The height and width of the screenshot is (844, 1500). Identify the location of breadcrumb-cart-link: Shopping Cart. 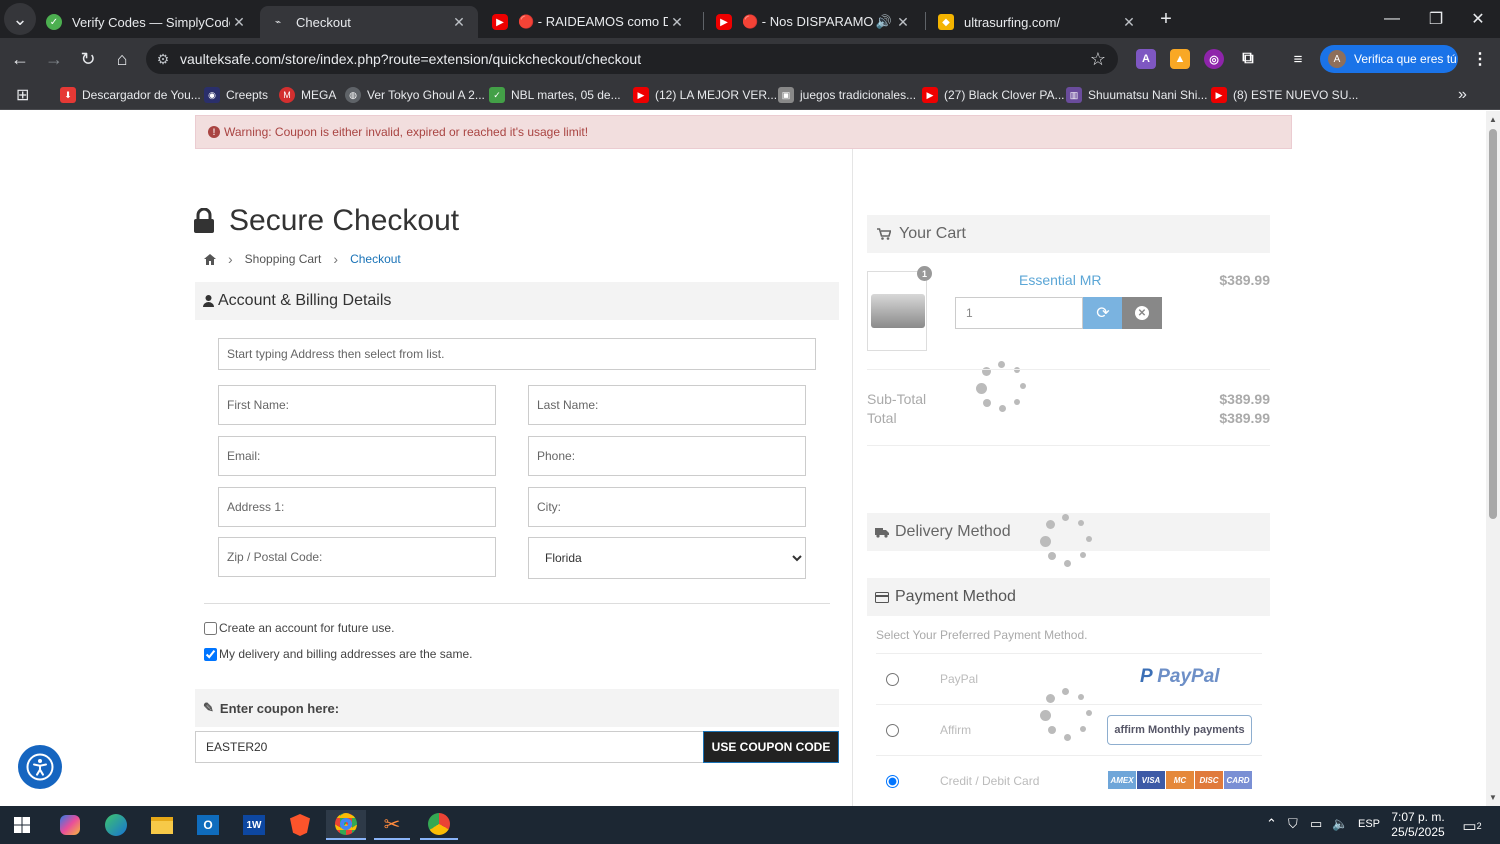
(283, 259).